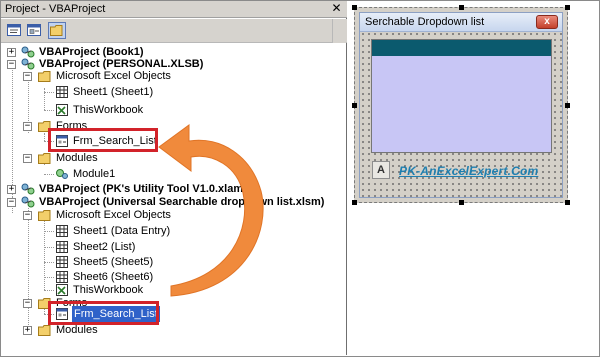 Image resolution: width=600 pixels, height=357 pixels. Describe the element at coordinates (113, 92) in the screenshot. I see `tree-item-label: Sheet1 (Sheet1)` at that location.